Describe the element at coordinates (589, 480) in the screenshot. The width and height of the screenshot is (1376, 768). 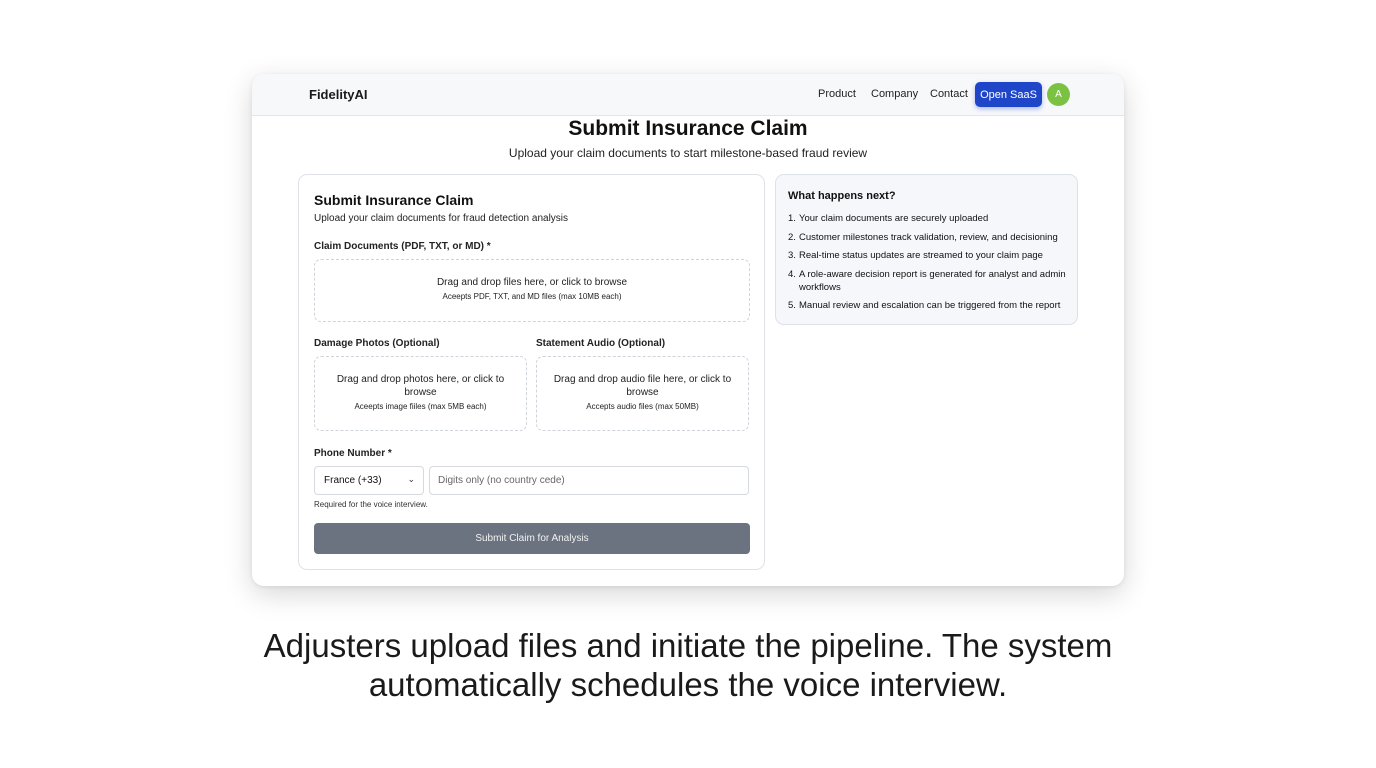
I see `phone-number-input` at that location.